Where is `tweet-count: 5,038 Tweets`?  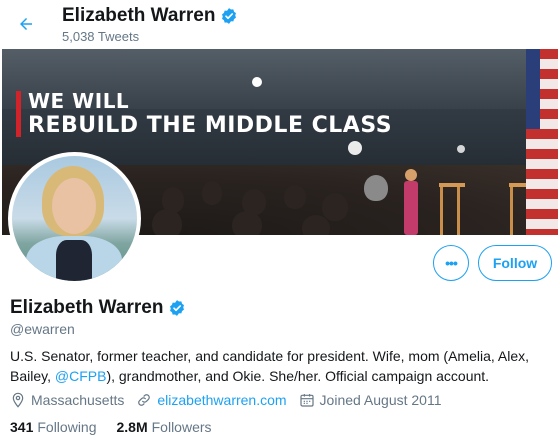
tweet-count: 5,038 Tweets is located at coordinates (101, 36).